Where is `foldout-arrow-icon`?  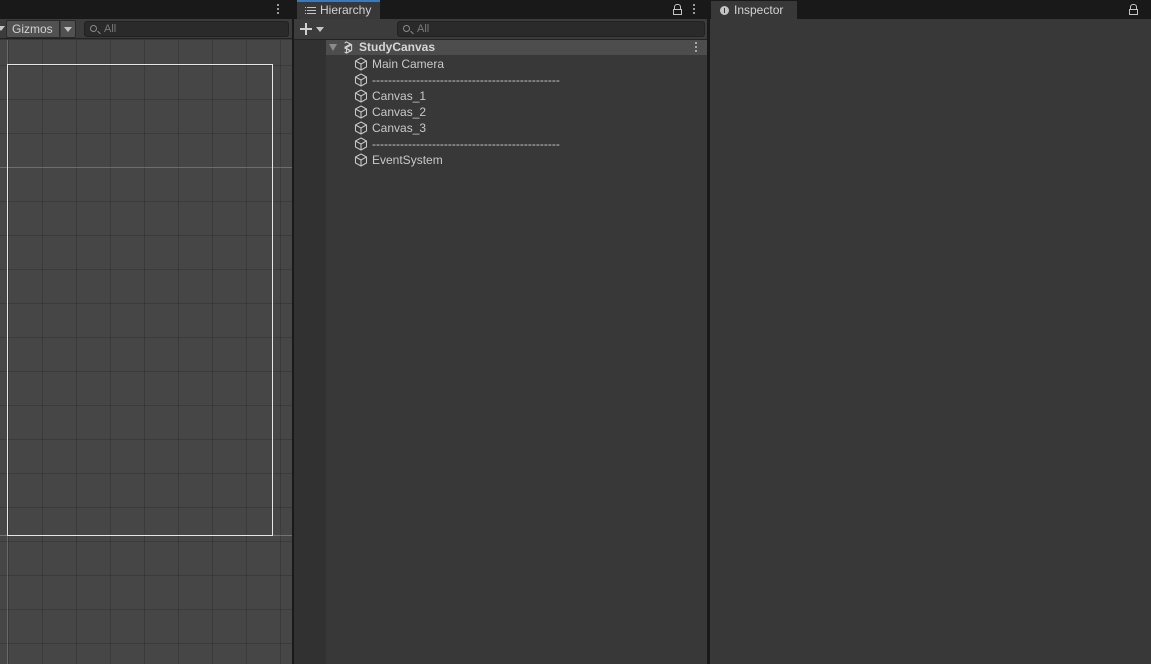 foldout-arrow-icon is located at coordinates (333, 47).